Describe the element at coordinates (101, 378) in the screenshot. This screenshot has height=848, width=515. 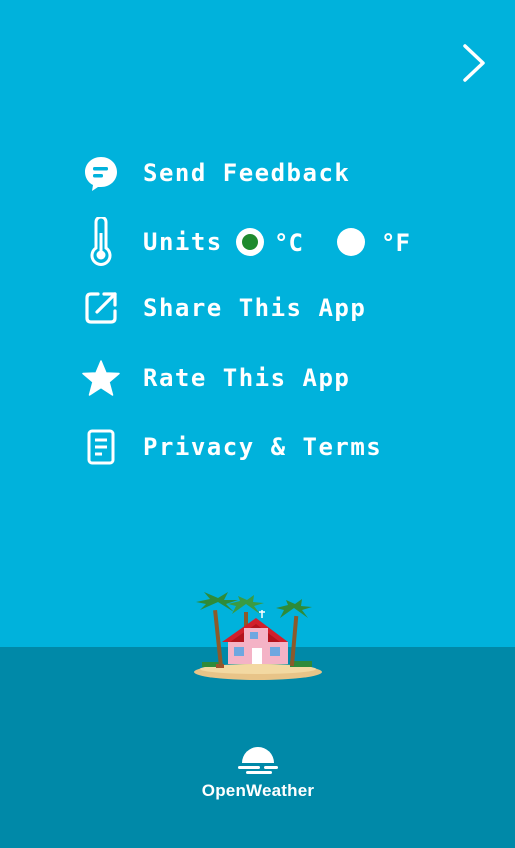
I see `star-icon` at that location.